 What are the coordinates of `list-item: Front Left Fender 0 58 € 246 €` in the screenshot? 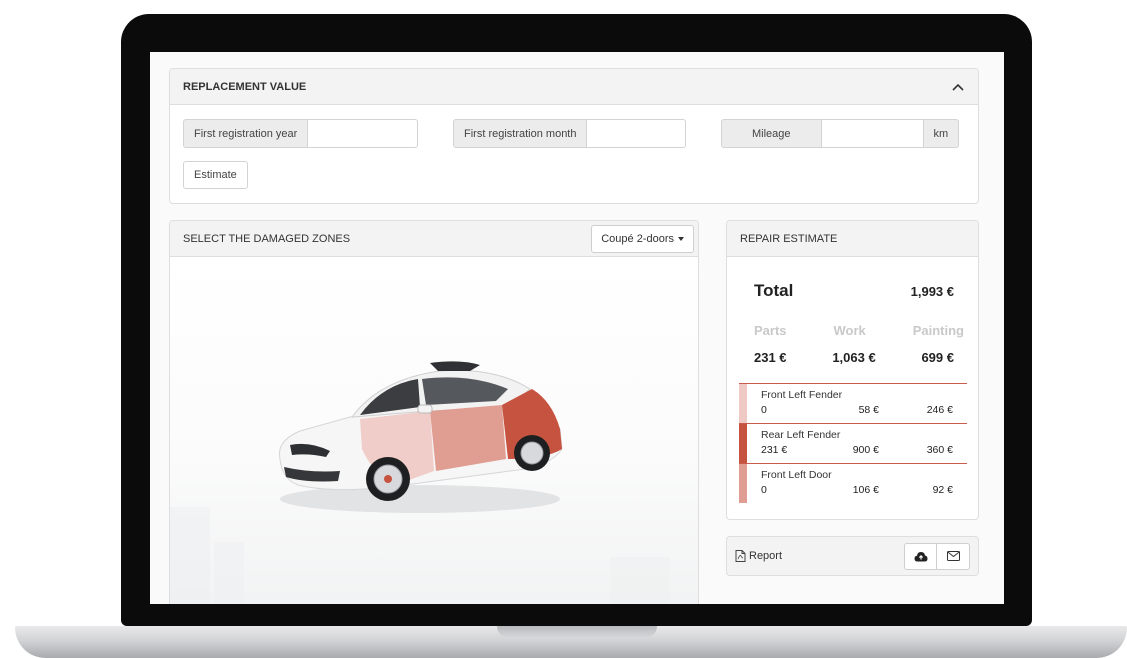 It's located at (853, 403).